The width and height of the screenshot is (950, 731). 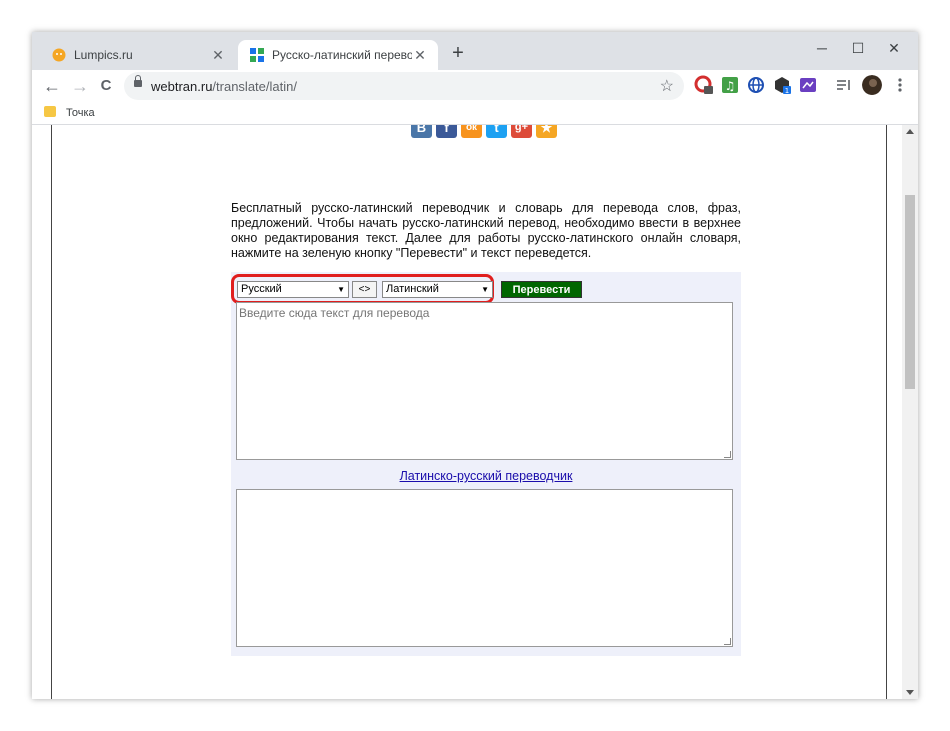 What do you see at coordinates (541, 289) in the screenshot?
I see `translate-button: Перевести` at bounding box center [541, 289].